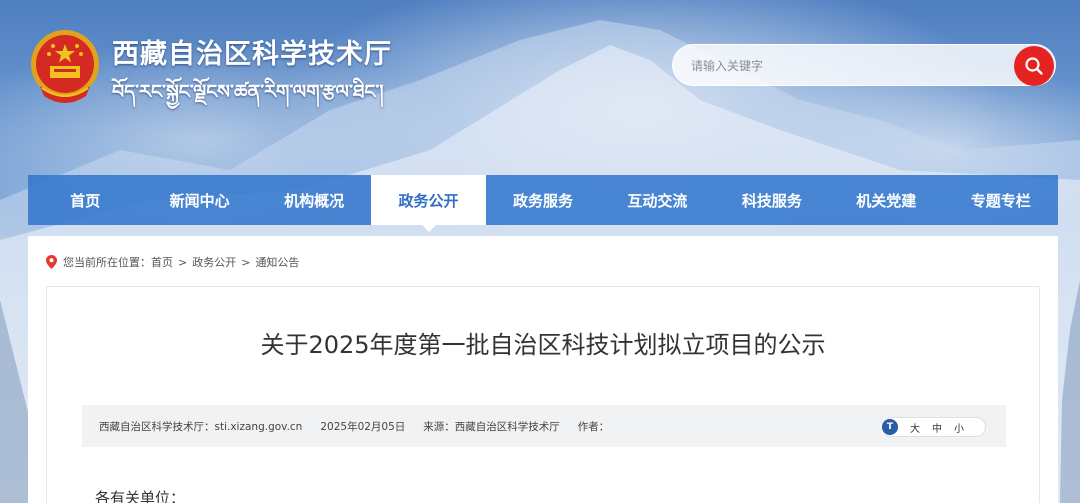 This screenshot has height=503, width=1080. Describe the element at coordinates (248, 92) in the screenshot. I see `site-subtitle-tibetan: བོད་རང་སྐྱོང་ལྗོངས་ཚན་རིག་ལག་རྩལ་ཐིང་།` at that location.